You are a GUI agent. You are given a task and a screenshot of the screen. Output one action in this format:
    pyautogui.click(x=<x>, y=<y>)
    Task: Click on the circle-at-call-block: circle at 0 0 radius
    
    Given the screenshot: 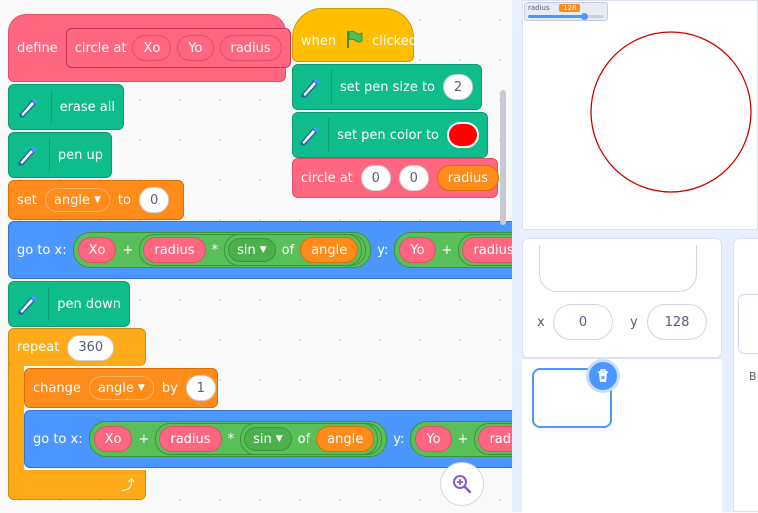 What is the action you would take?
    pyautogui.click(x=395, y=178)
    